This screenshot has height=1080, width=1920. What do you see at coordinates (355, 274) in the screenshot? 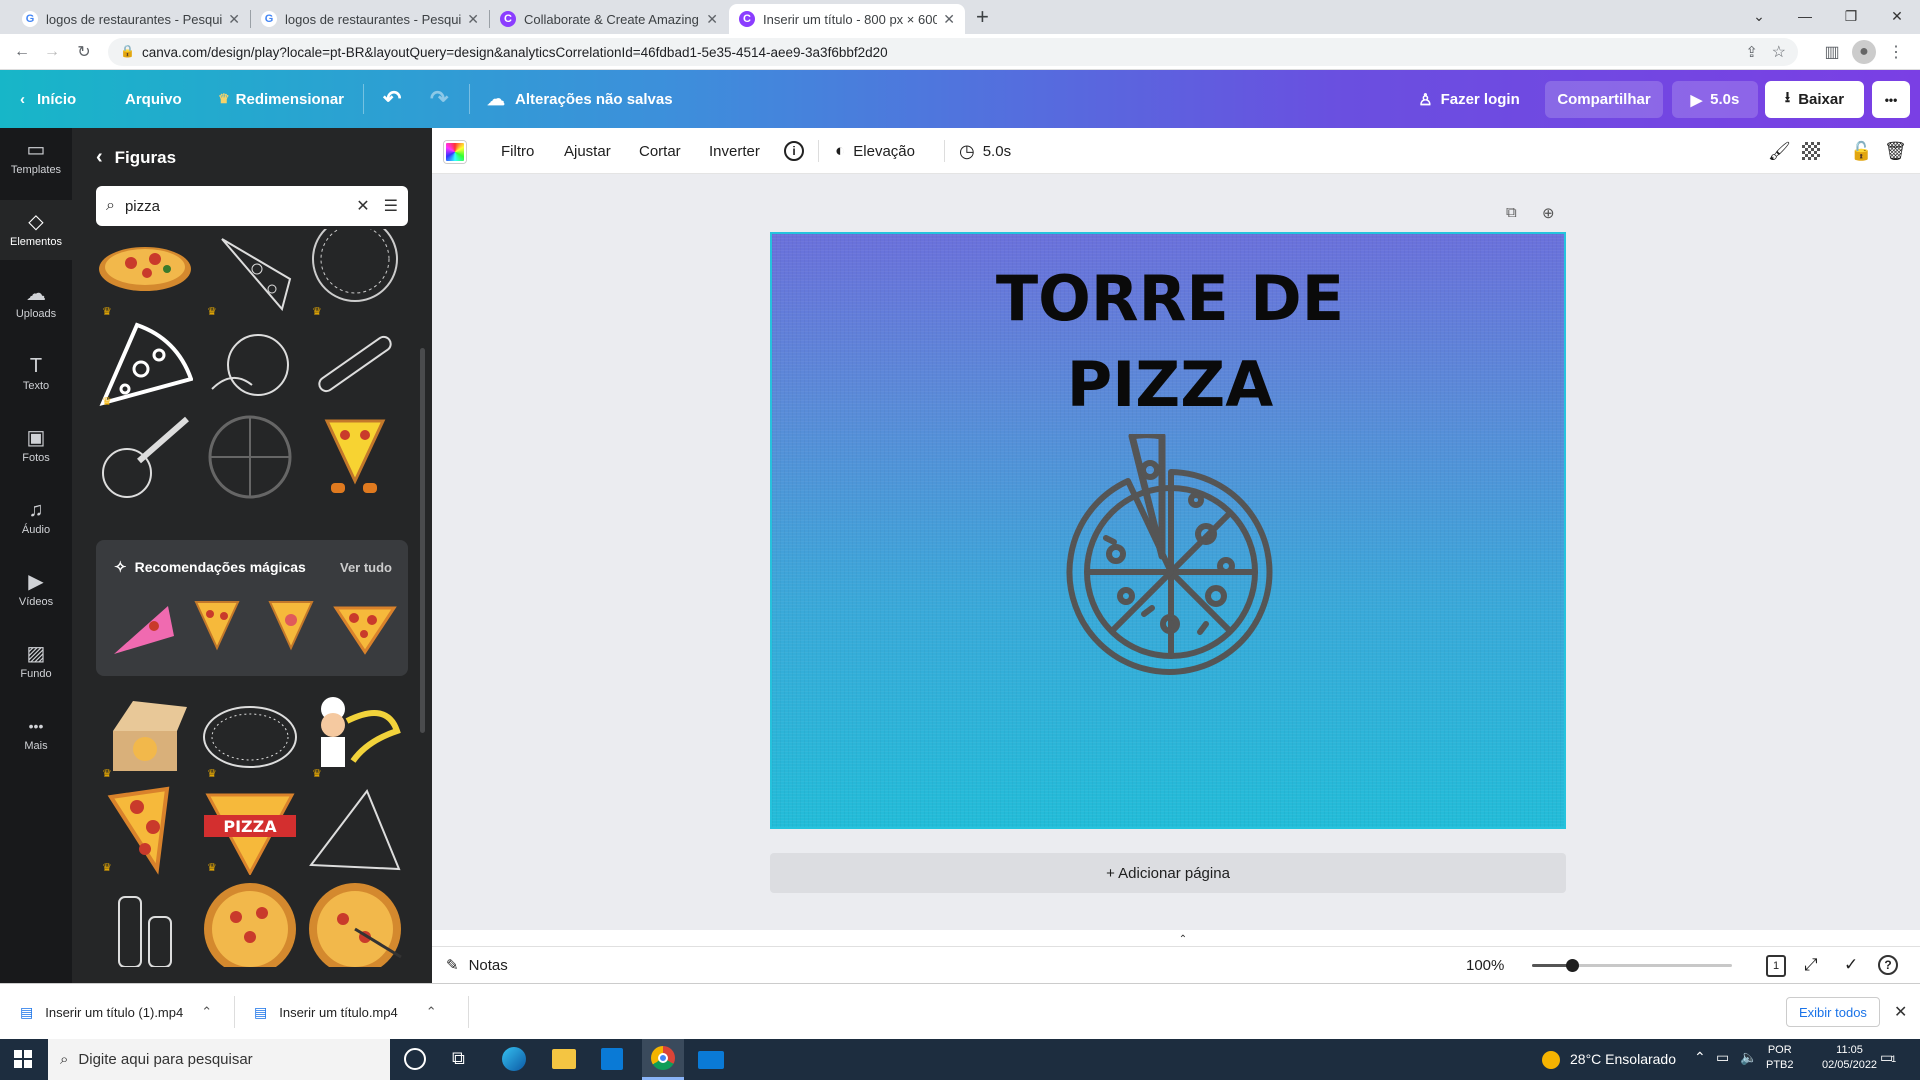
I see `pizza-sketch-round: ♛` at bounding box center [355, 274].